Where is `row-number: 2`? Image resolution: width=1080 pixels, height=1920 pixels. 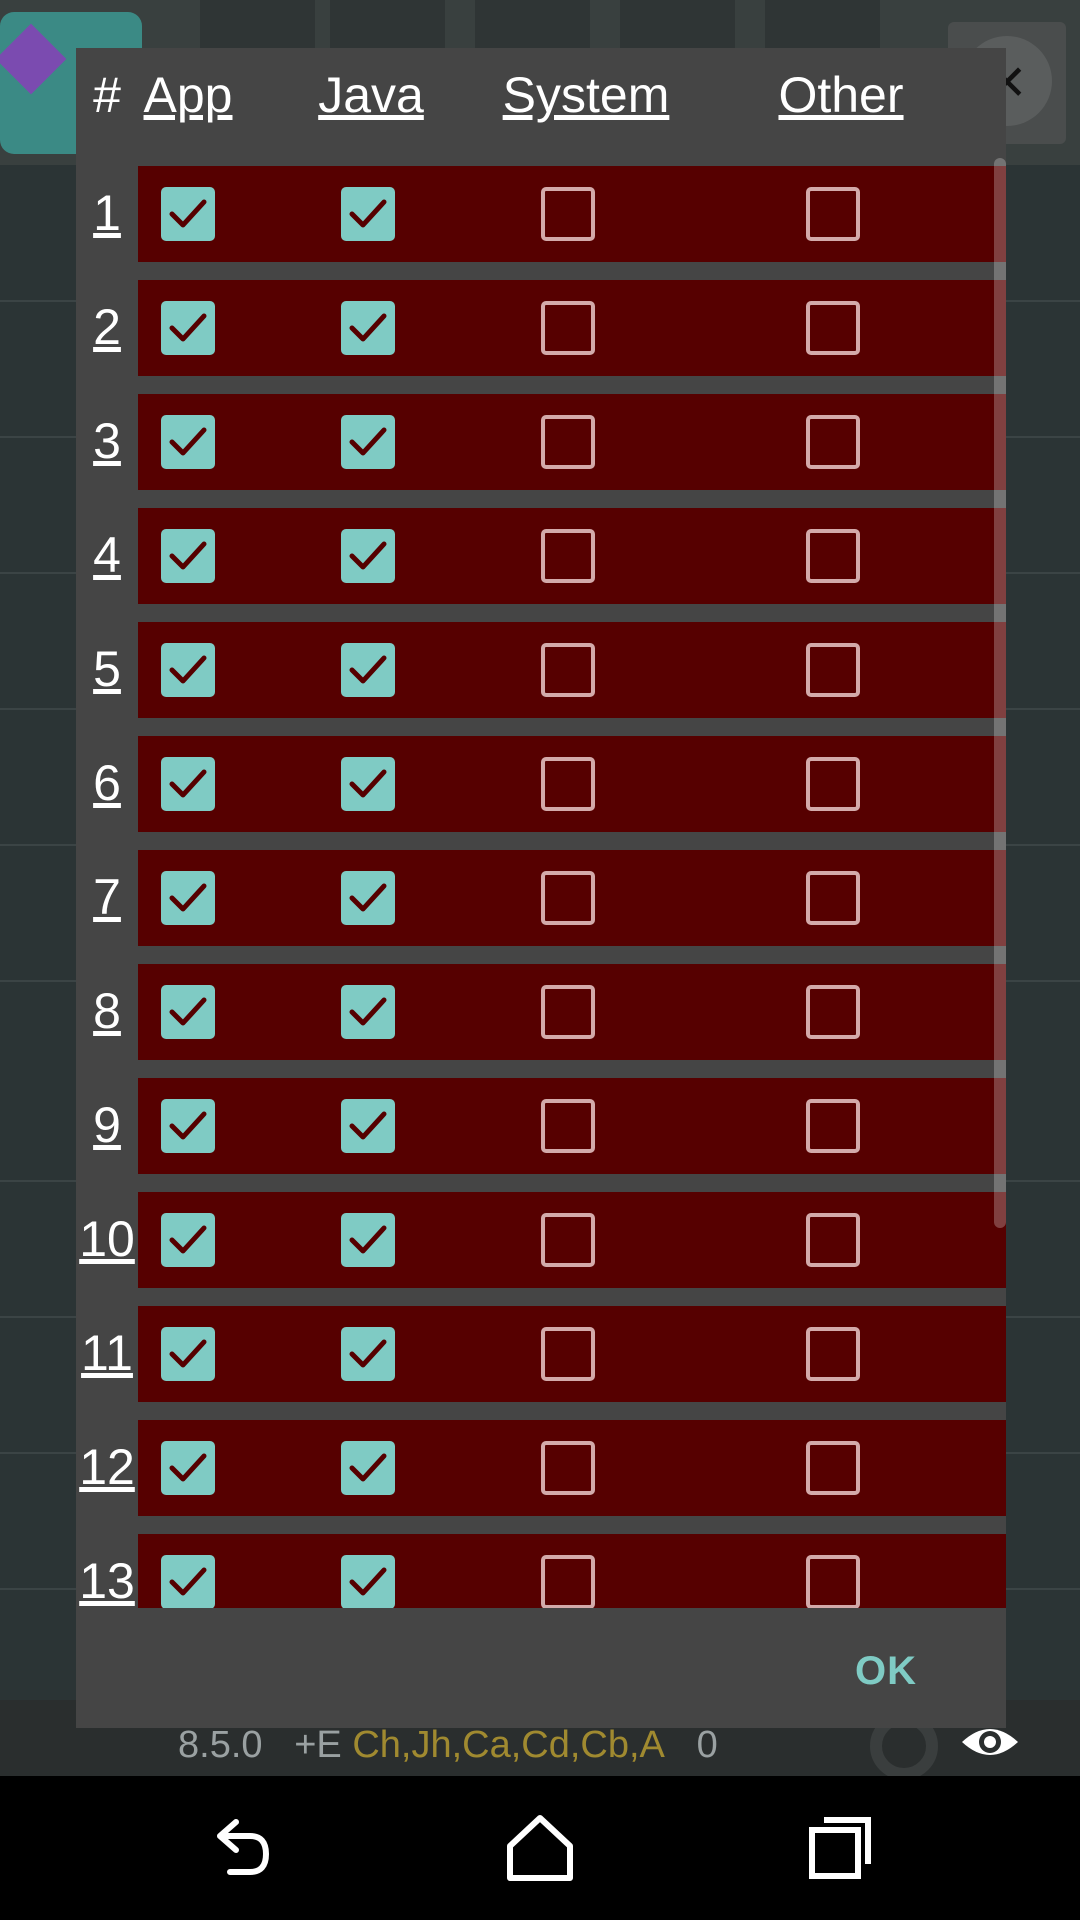 row-number: 2 is located at coordinates (107, 327).